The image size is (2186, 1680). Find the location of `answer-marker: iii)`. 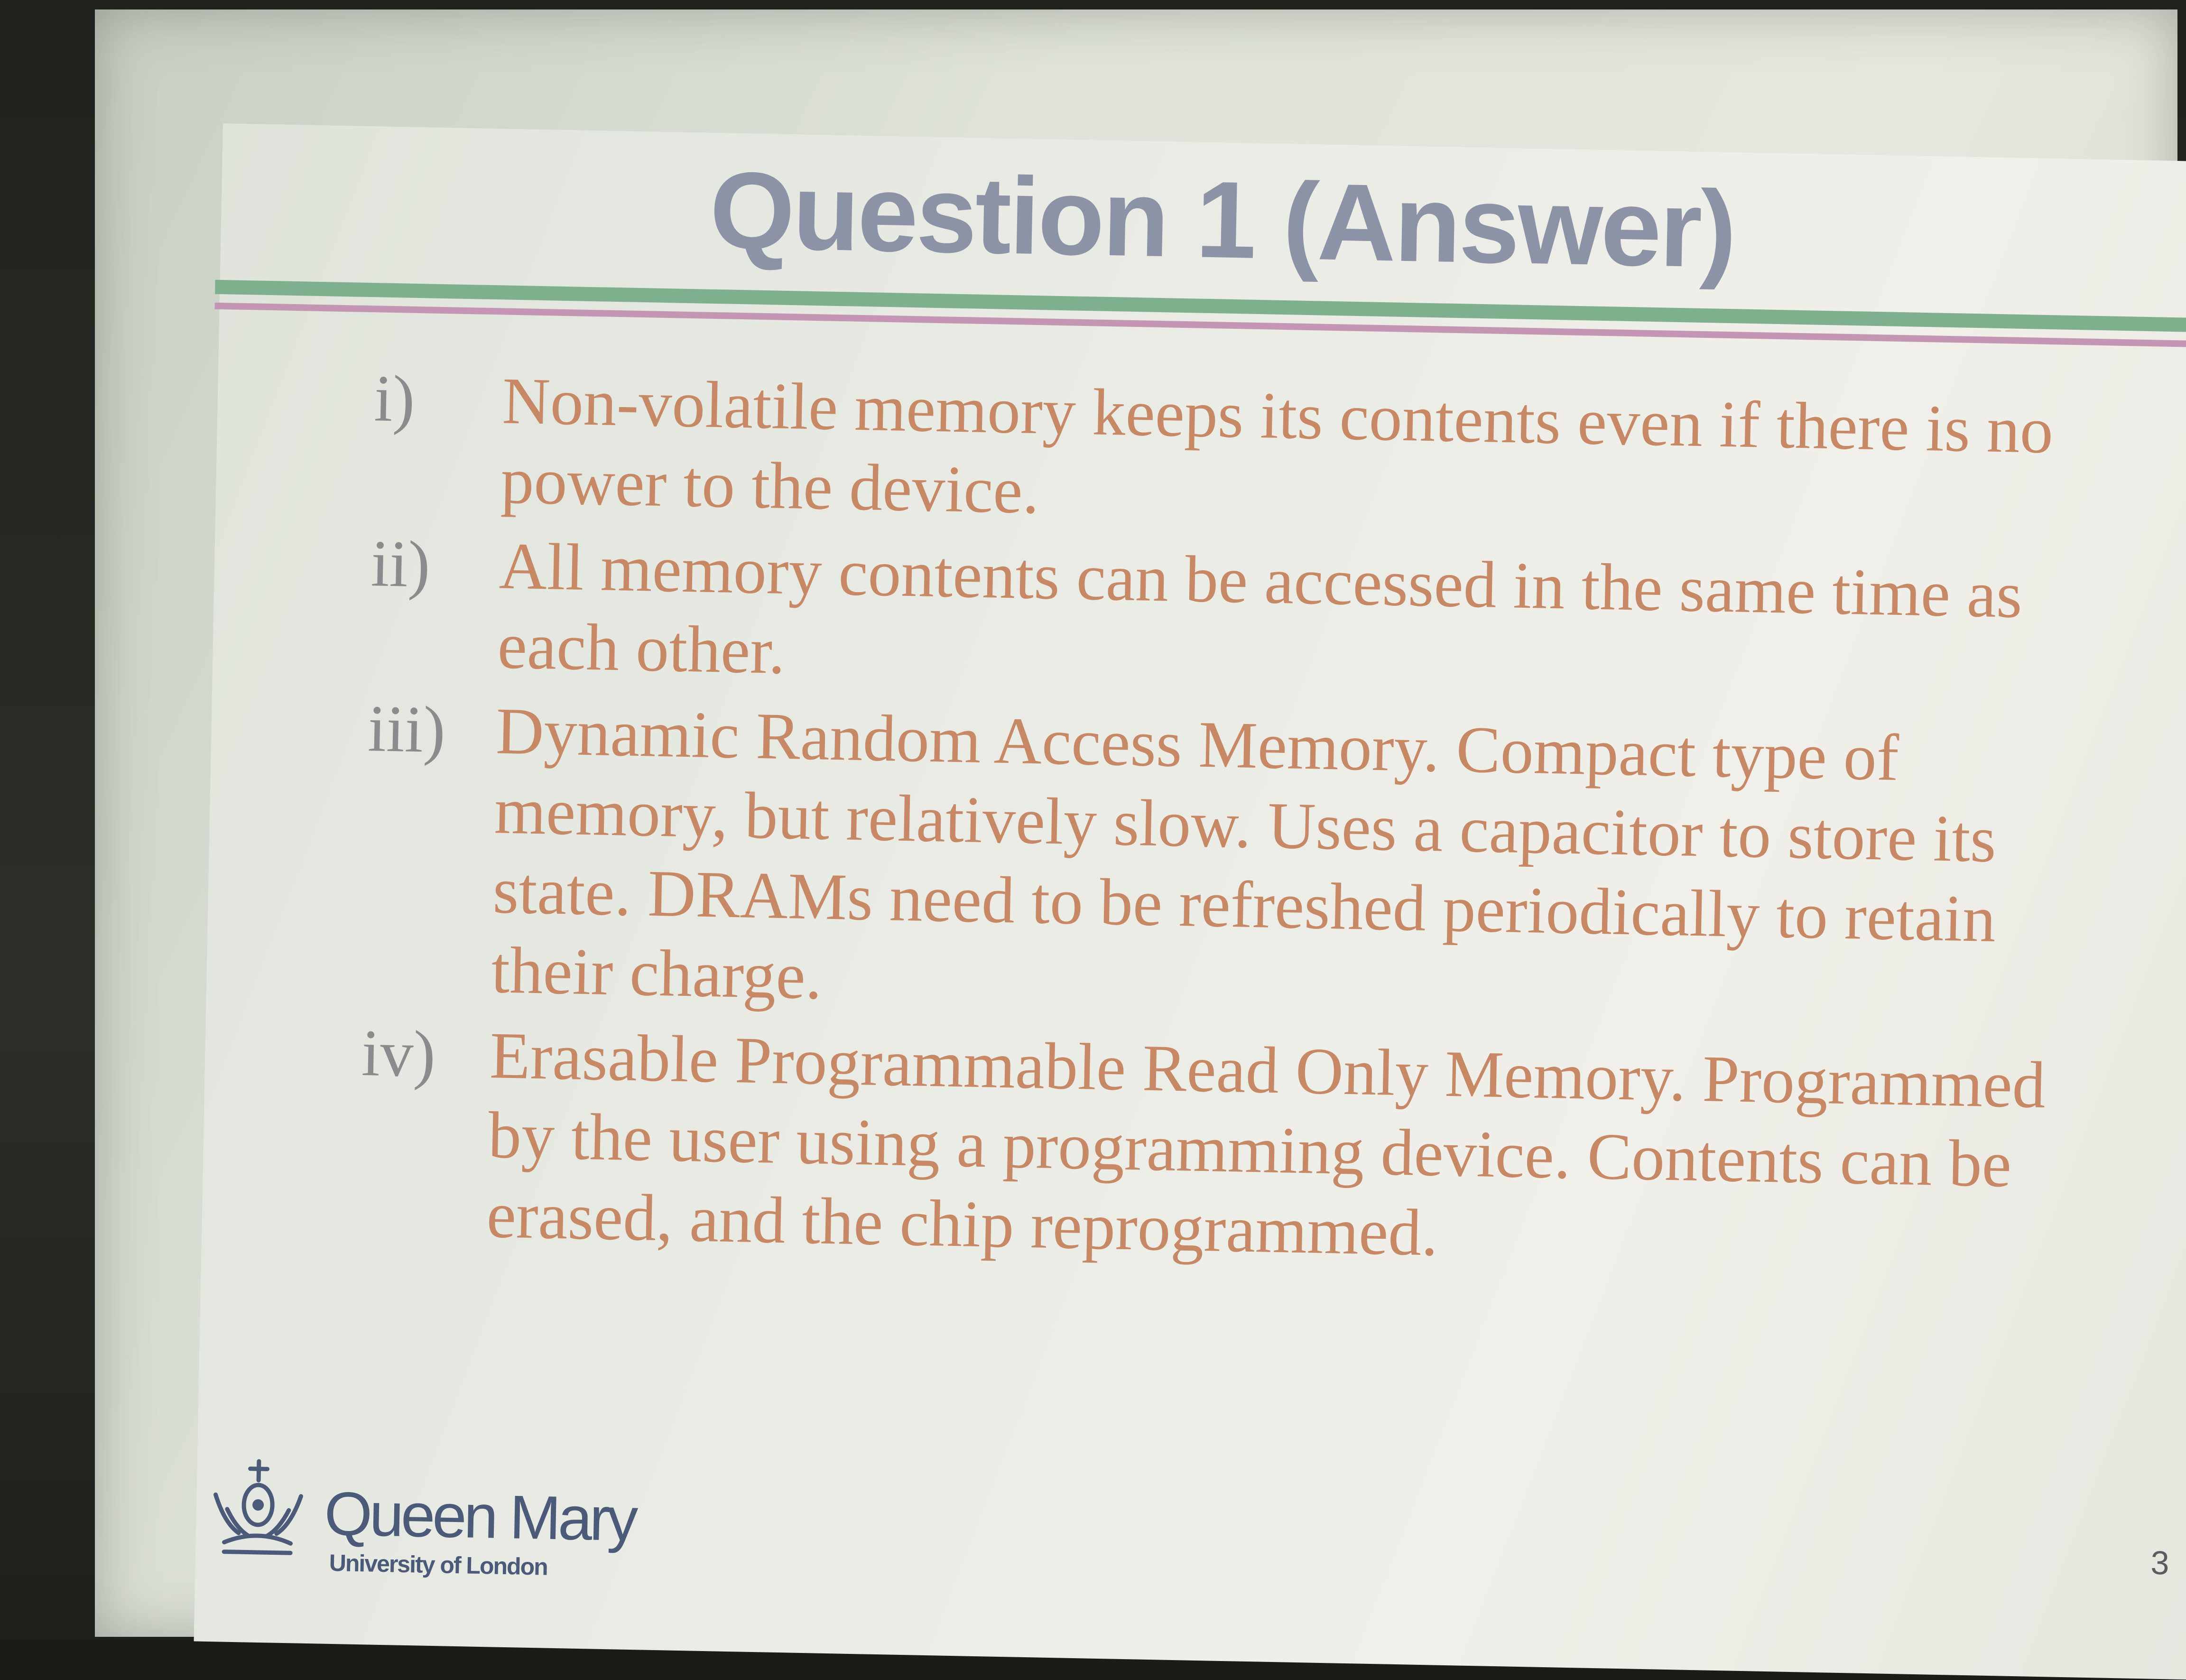

answer-marker: iii) is located at coordinates (406, 729).